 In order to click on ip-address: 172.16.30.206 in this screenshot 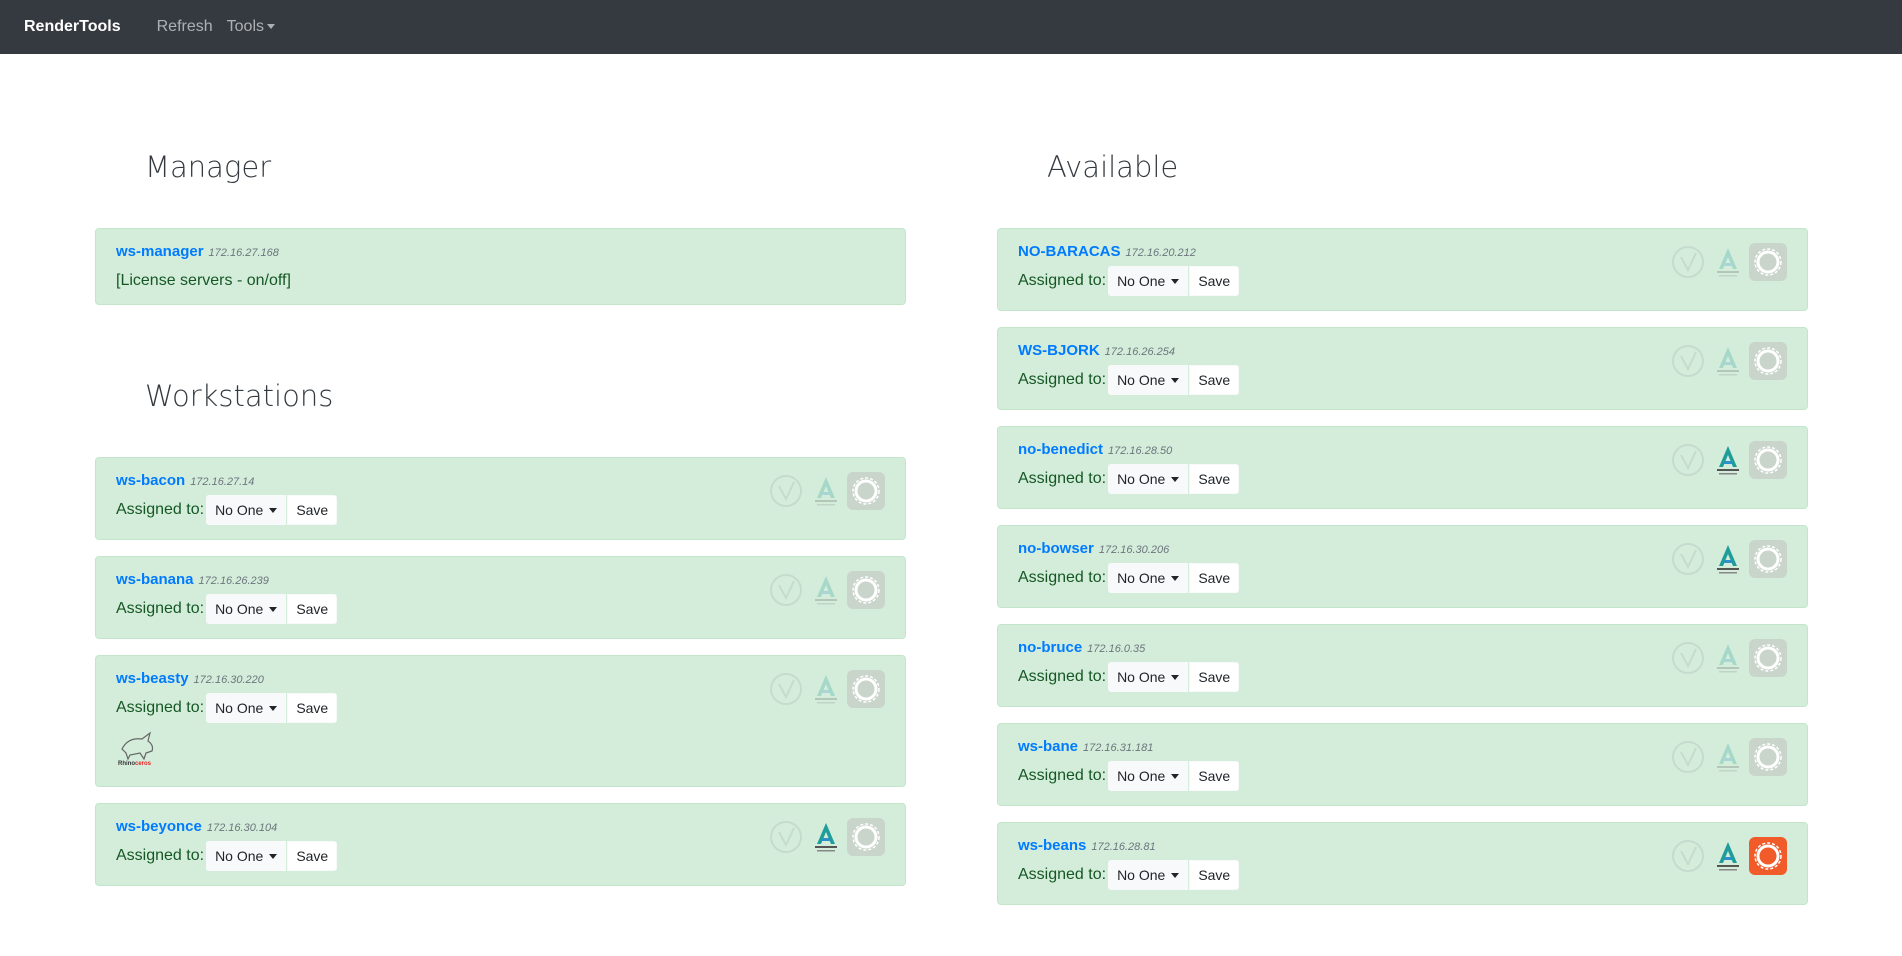, I will do `click(1134, 550)`.